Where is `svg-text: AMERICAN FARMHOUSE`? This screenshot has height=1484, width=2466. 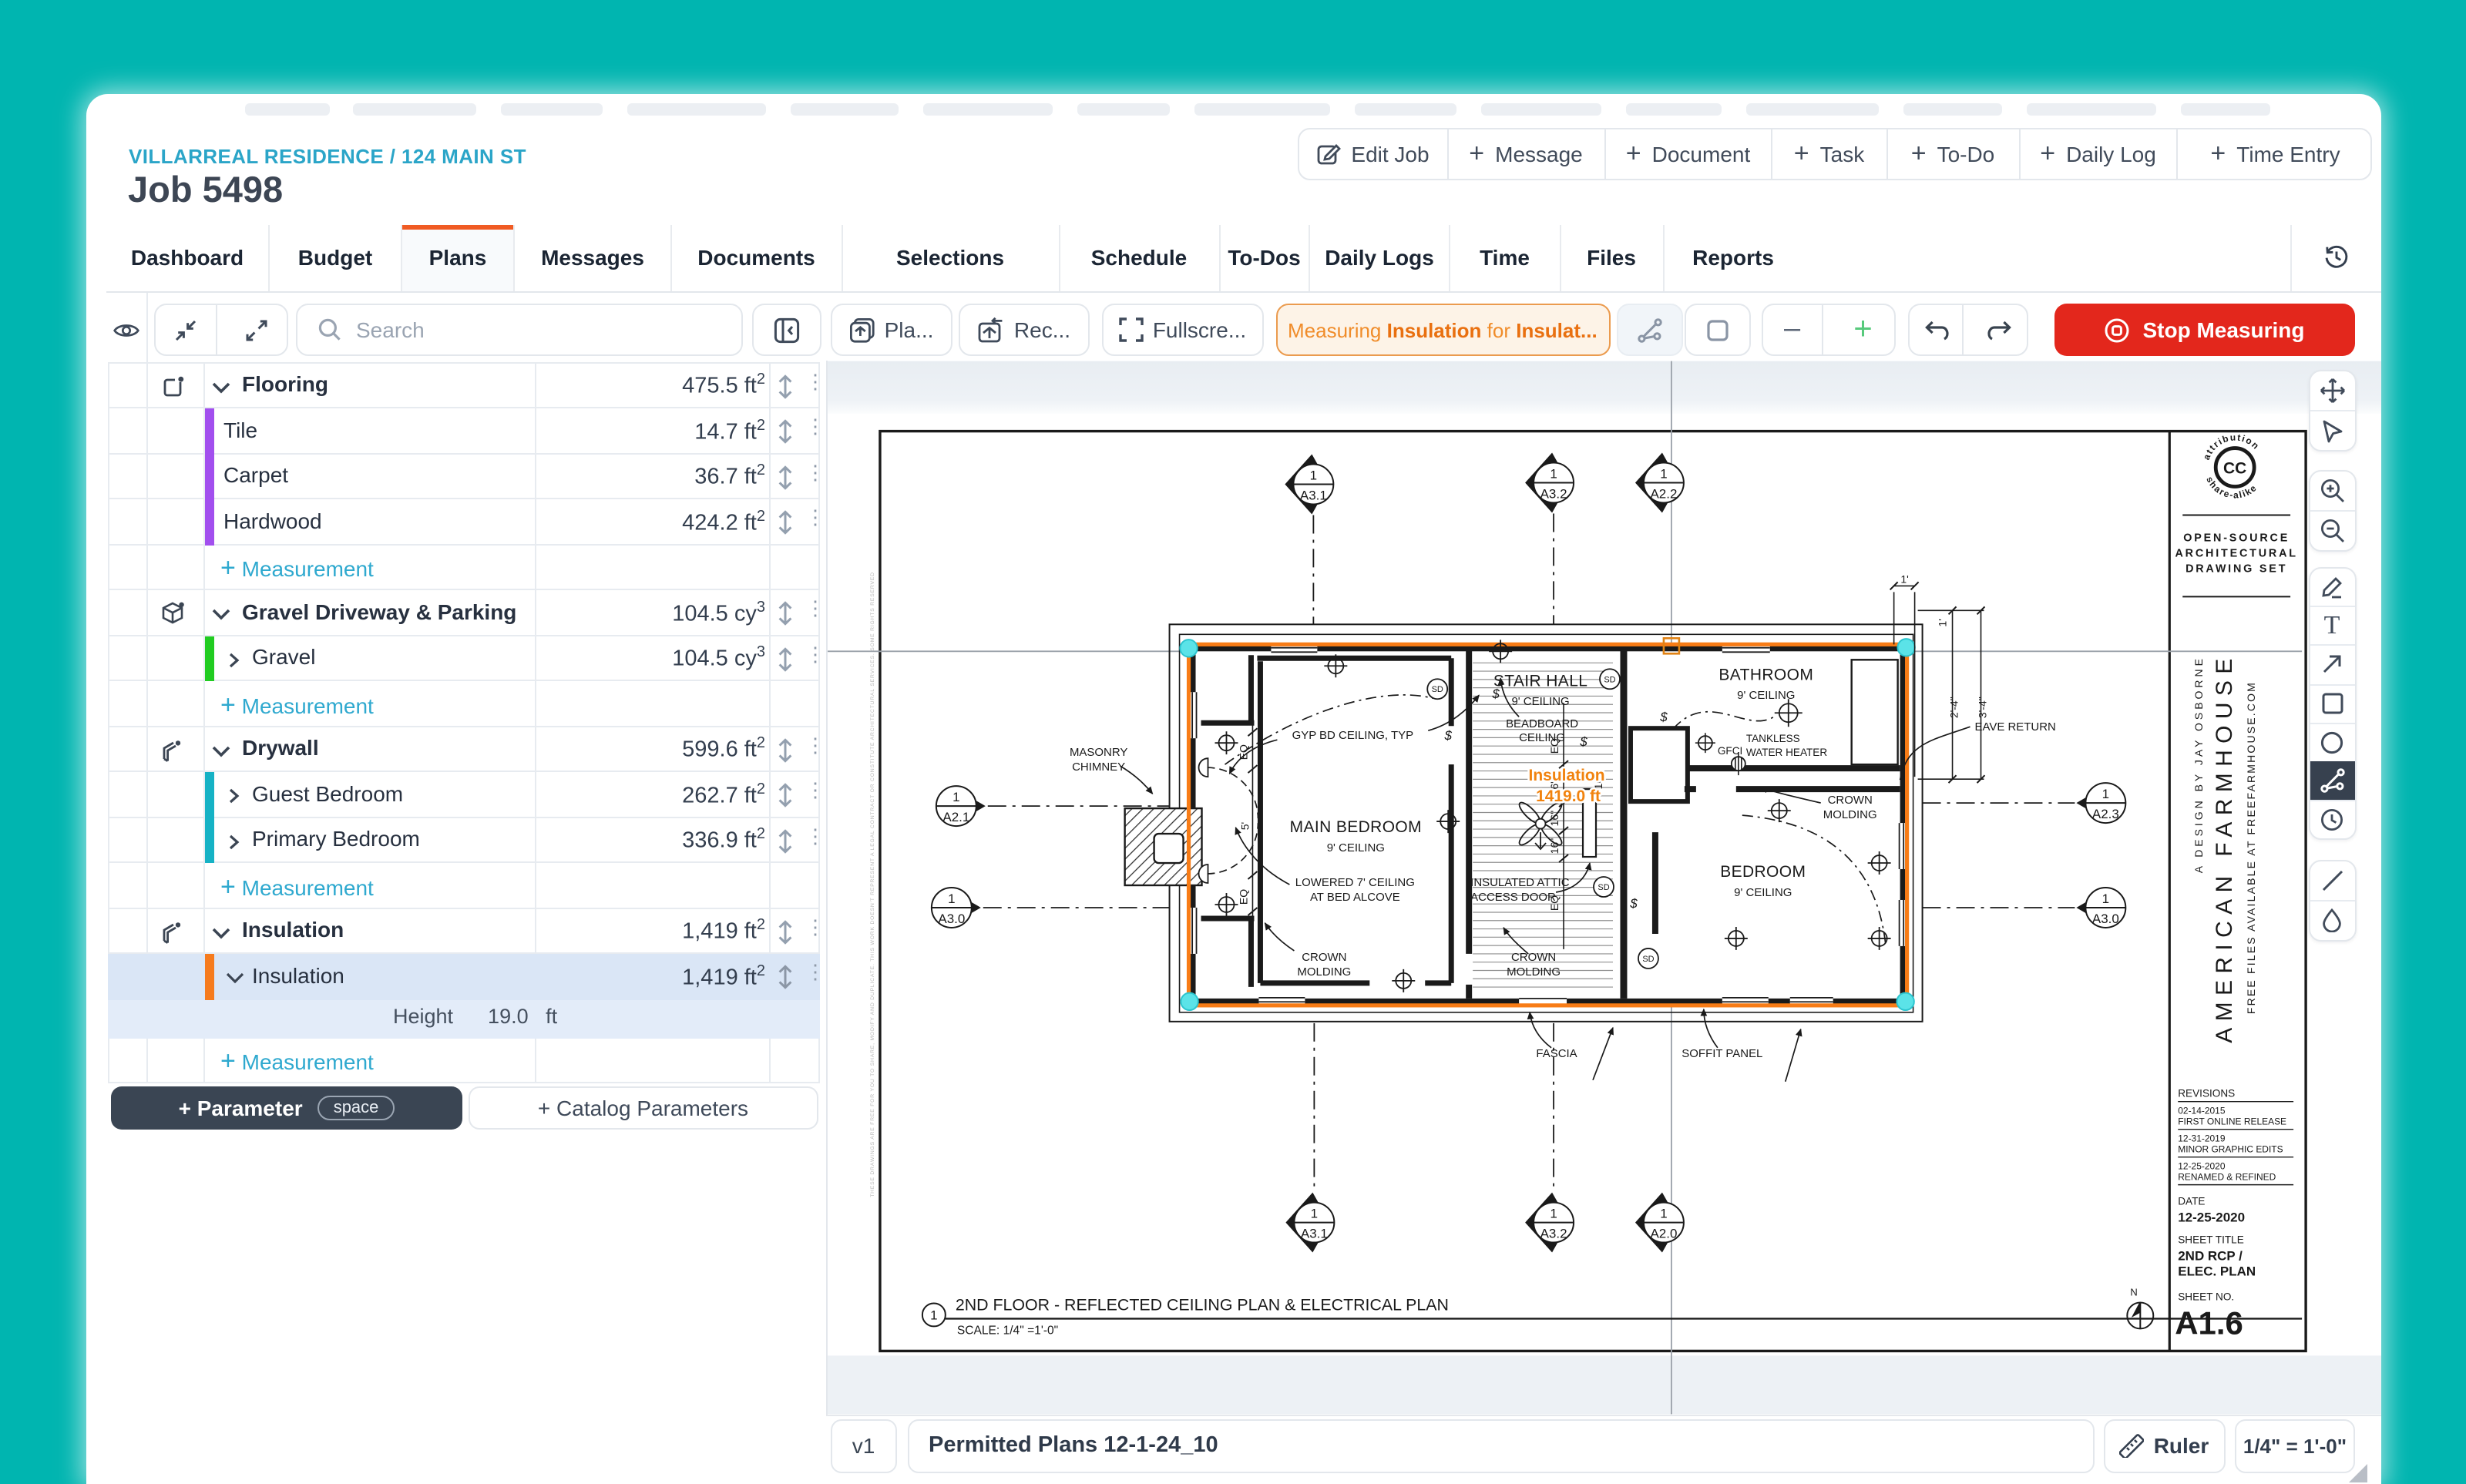
svg-text: AMERICAN FARMHOUSE is located at coordinates (2224, 846).